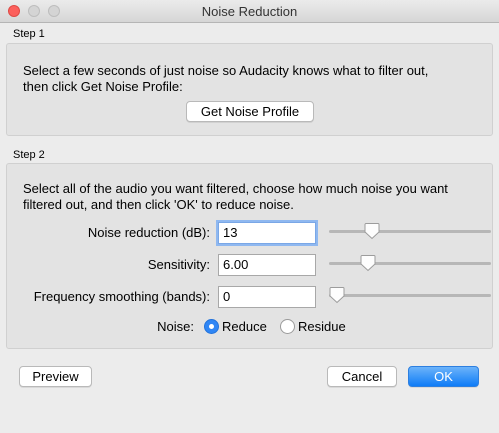 This screenshot has width=499, height=433. What do you see at coordinates (337, 295) in the screenshot?
I see `frequency-smoothing-slider-thumb` at bounding box center [337, 295].